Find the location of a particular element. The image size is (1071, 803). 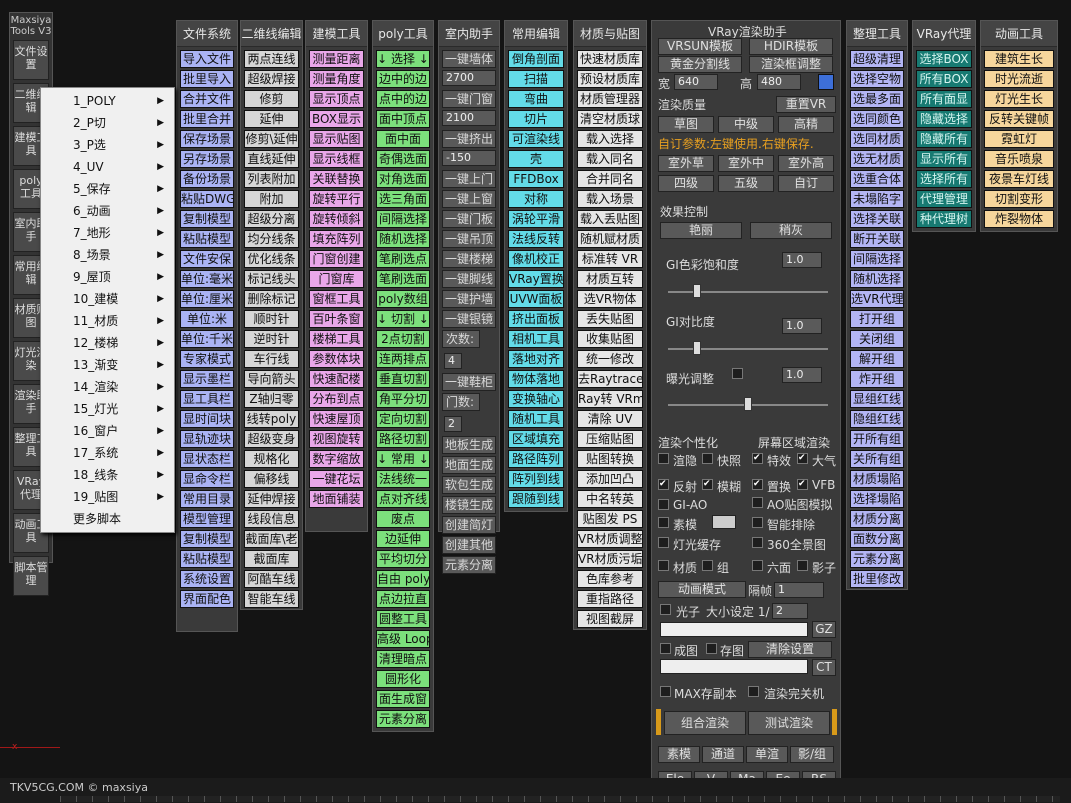

tool-button: 阵列到线 is located at coordinates (536, 479).